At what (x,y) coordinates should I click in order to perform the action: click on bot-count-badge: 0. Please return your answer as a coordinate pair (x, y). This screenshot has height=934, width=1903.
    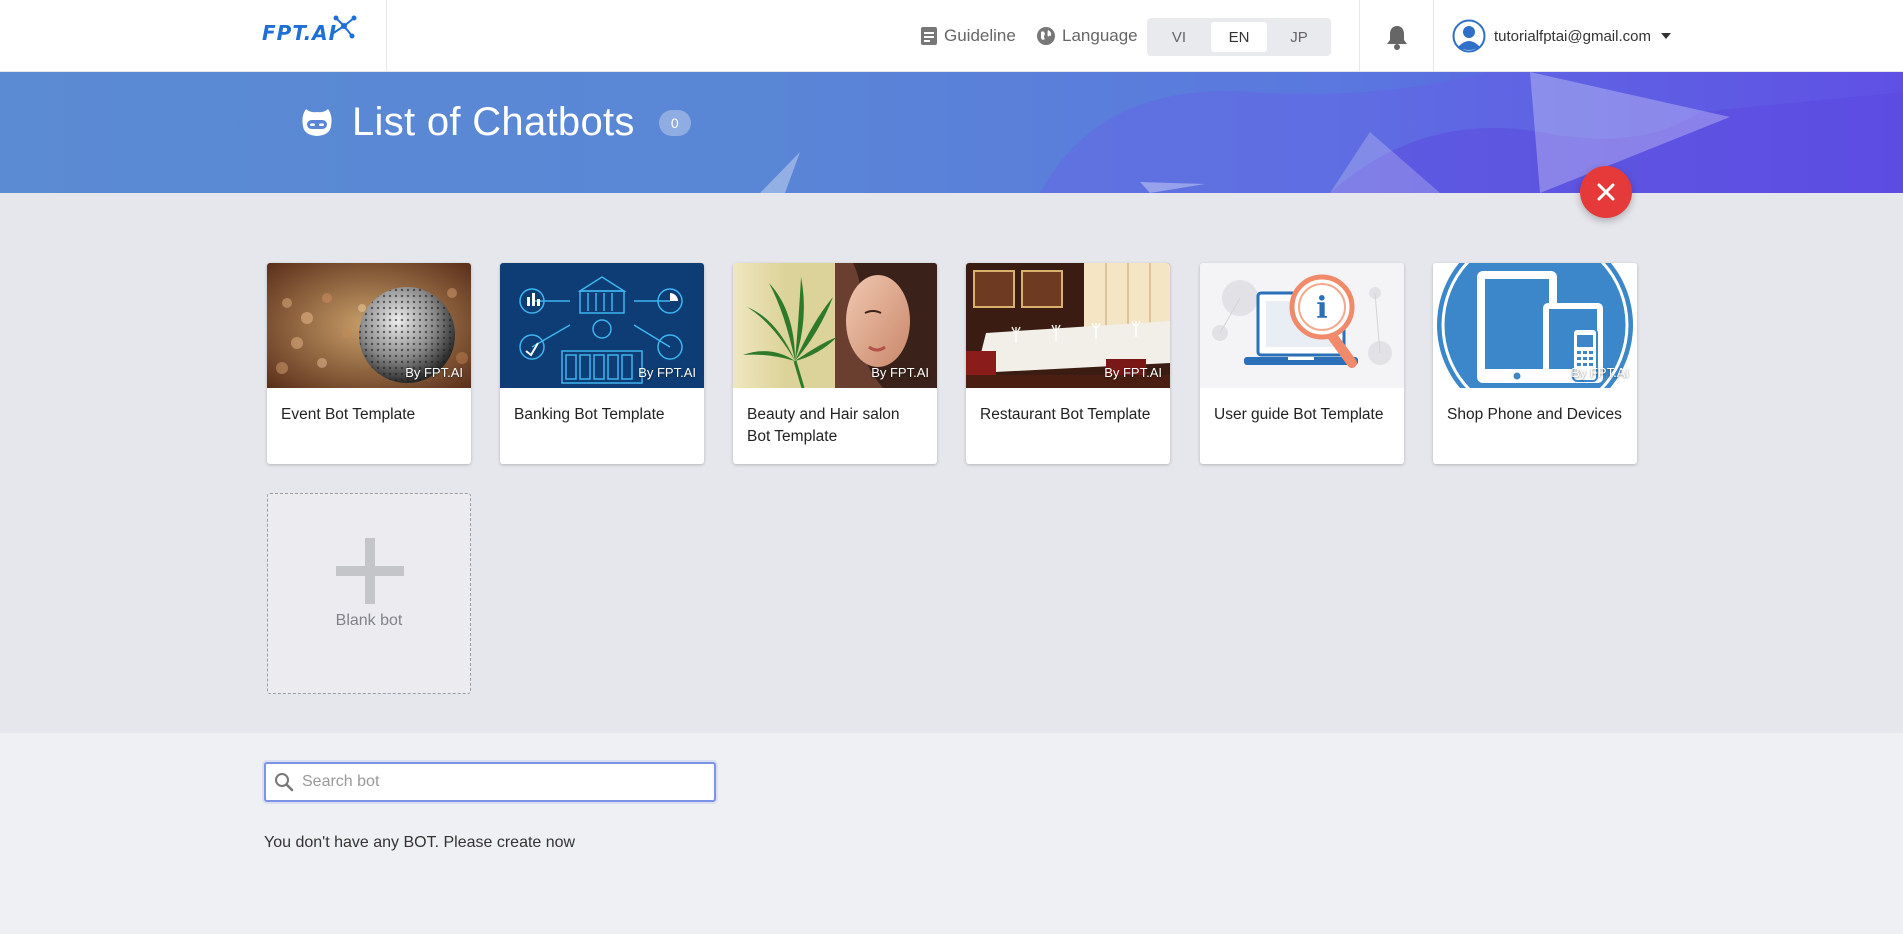
    Looking at the image, I should click on (674, 122).